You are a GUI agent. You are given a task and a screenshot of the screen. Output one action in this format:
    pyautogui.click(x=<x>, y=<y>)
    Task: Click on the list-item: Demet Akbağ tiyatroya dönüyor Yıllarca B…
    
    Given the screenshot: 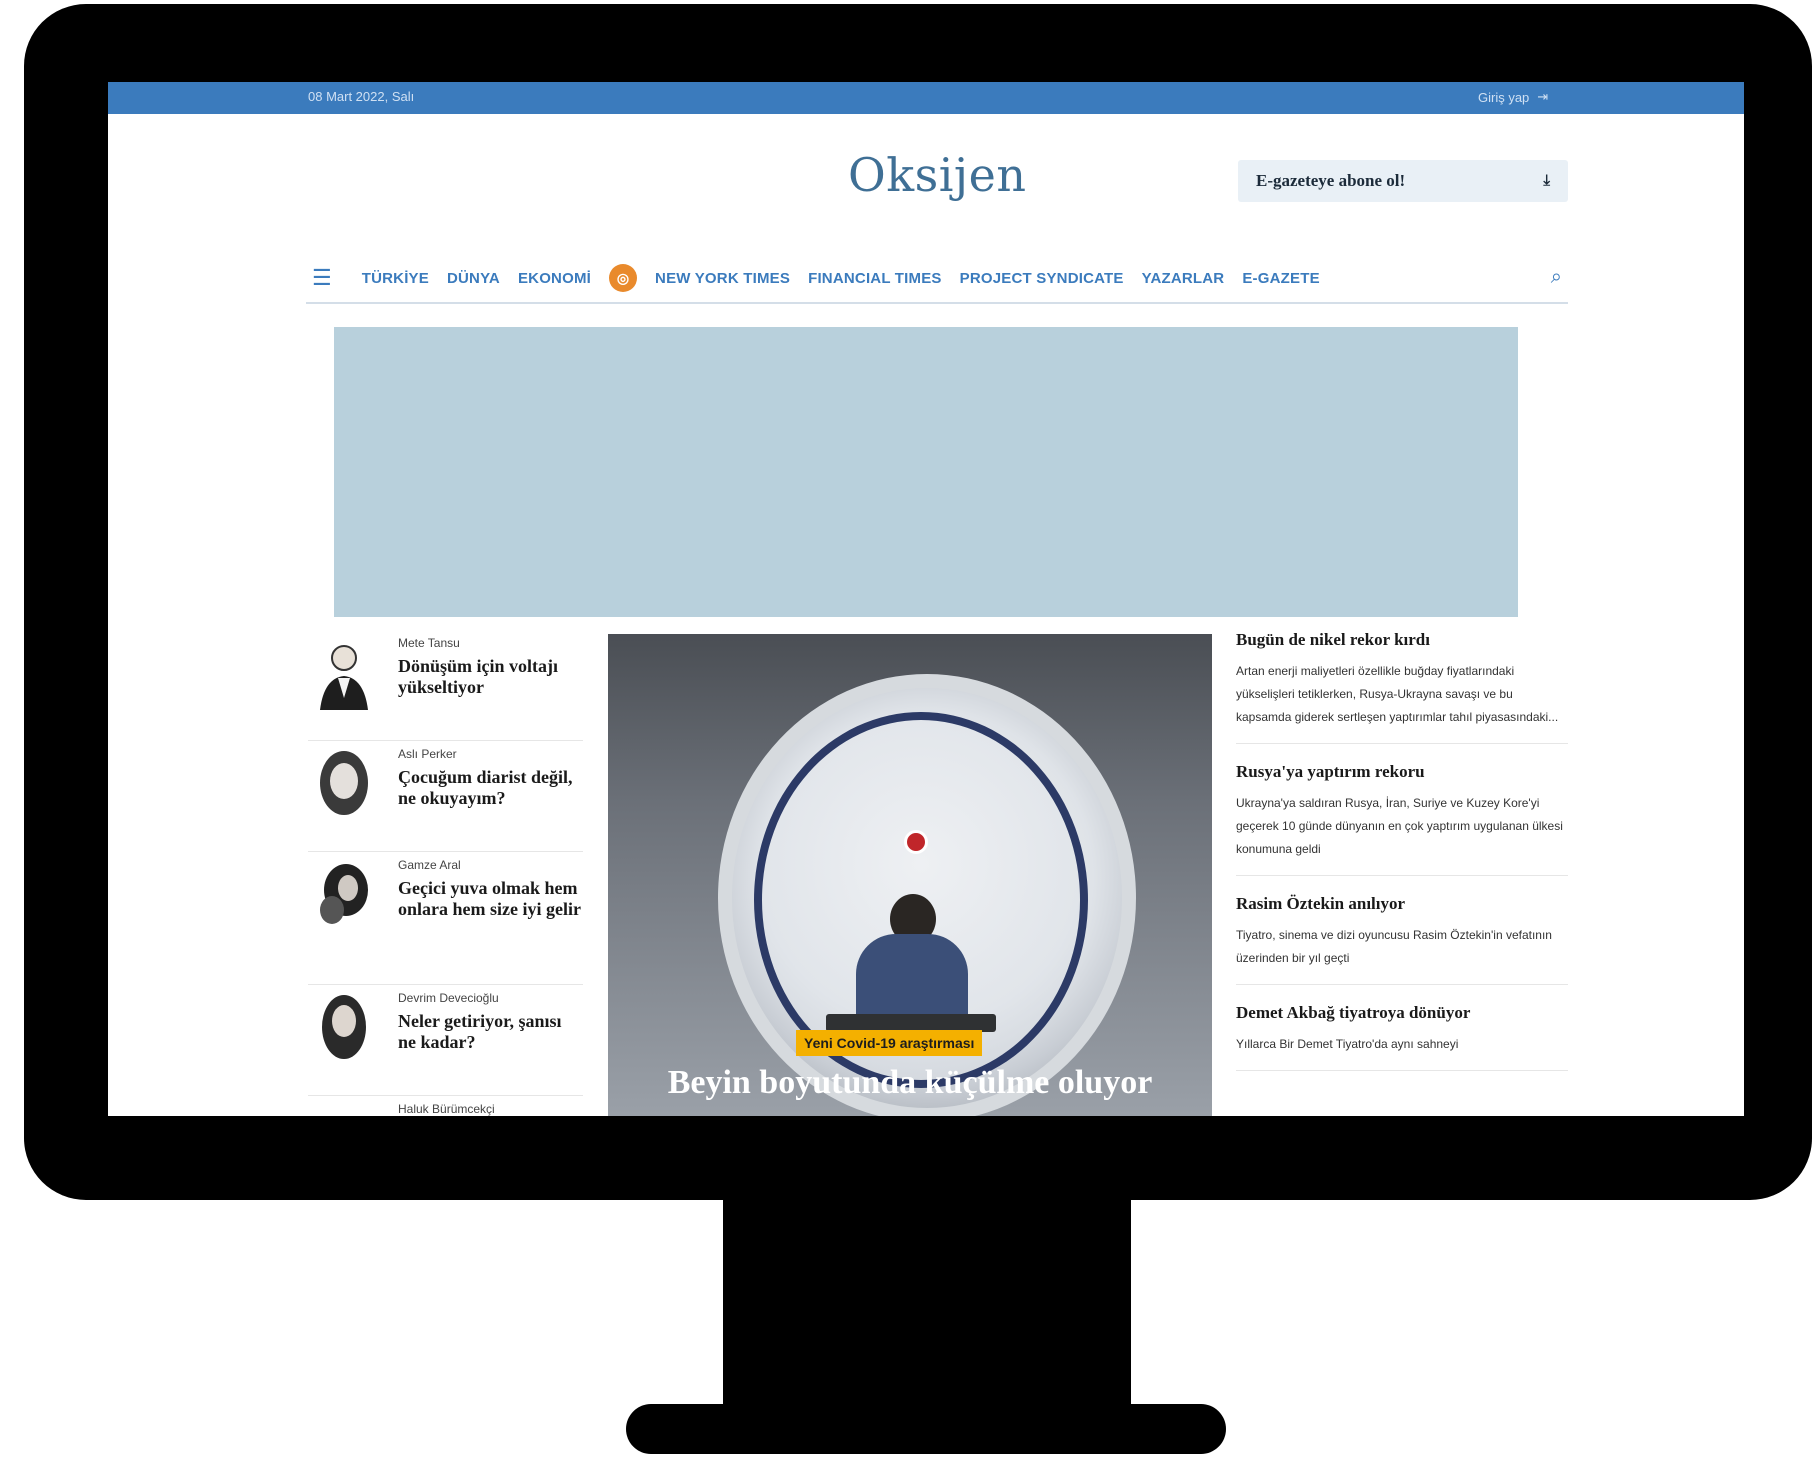 What is the action you would take?
    pyautogui.click(x=1402, y=1037)
    